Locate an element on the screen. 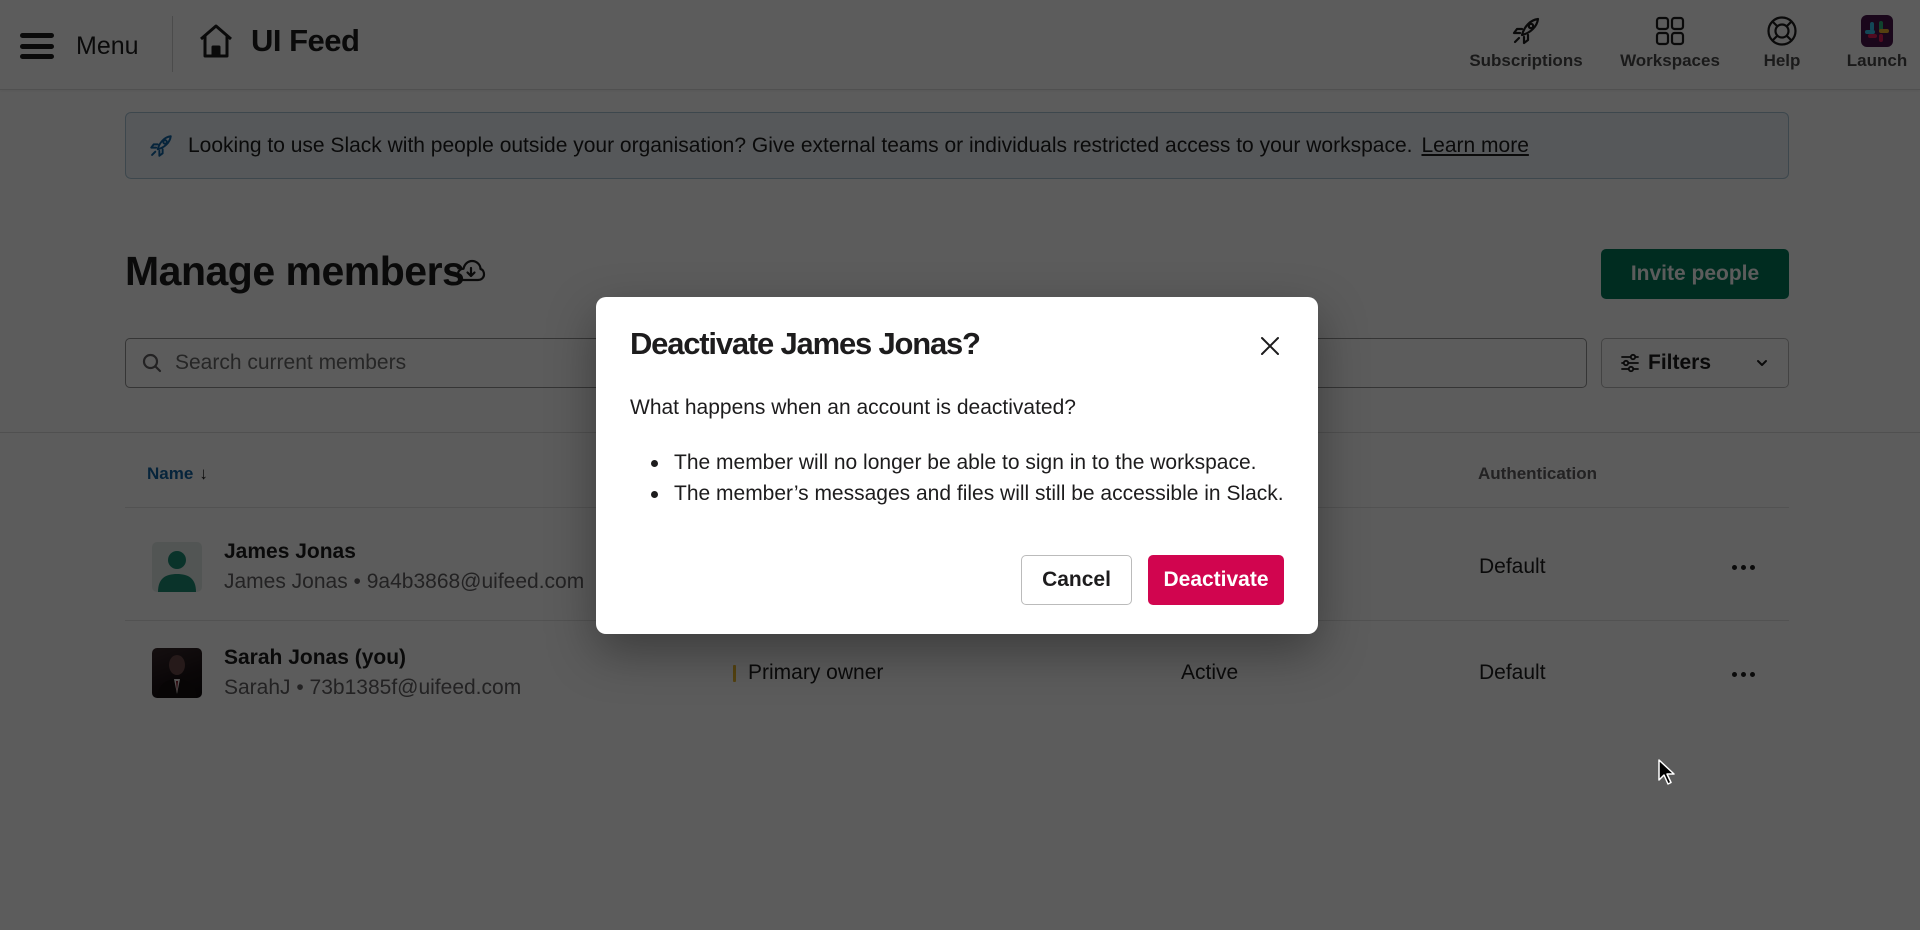  close-icon is located at coordinates (1270, 346).